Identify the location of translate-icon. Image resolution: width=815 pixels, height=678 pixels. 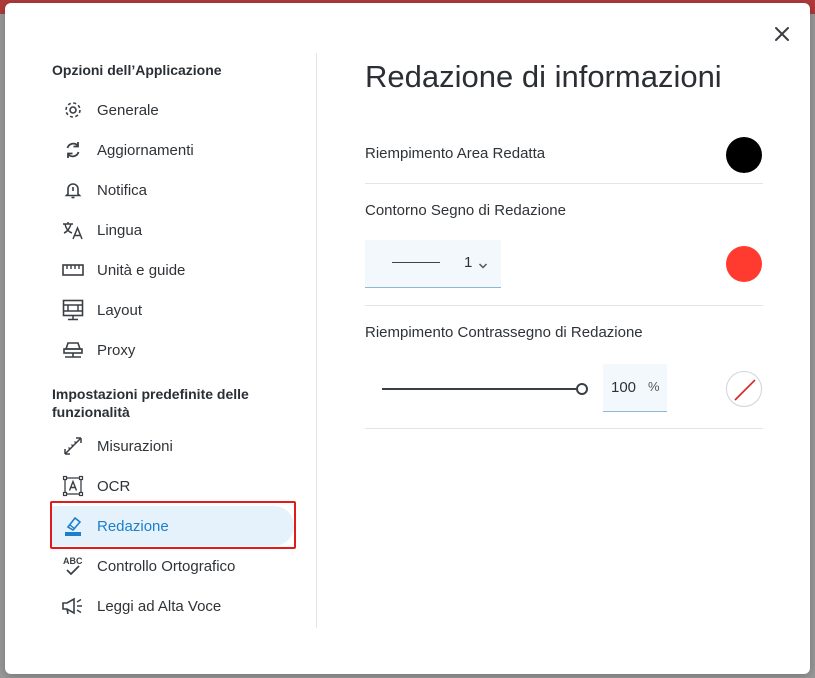
(73, 230).